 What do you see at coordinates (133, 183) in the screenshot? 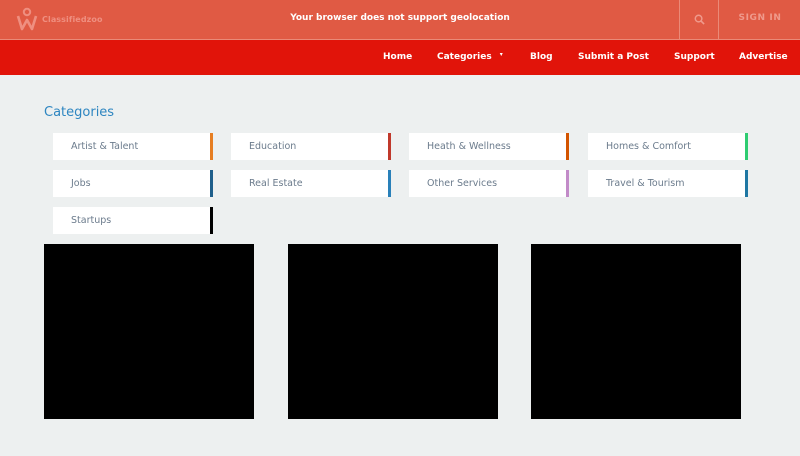
I see `category-jobs: Jobs` at bounding box center [133, 183].